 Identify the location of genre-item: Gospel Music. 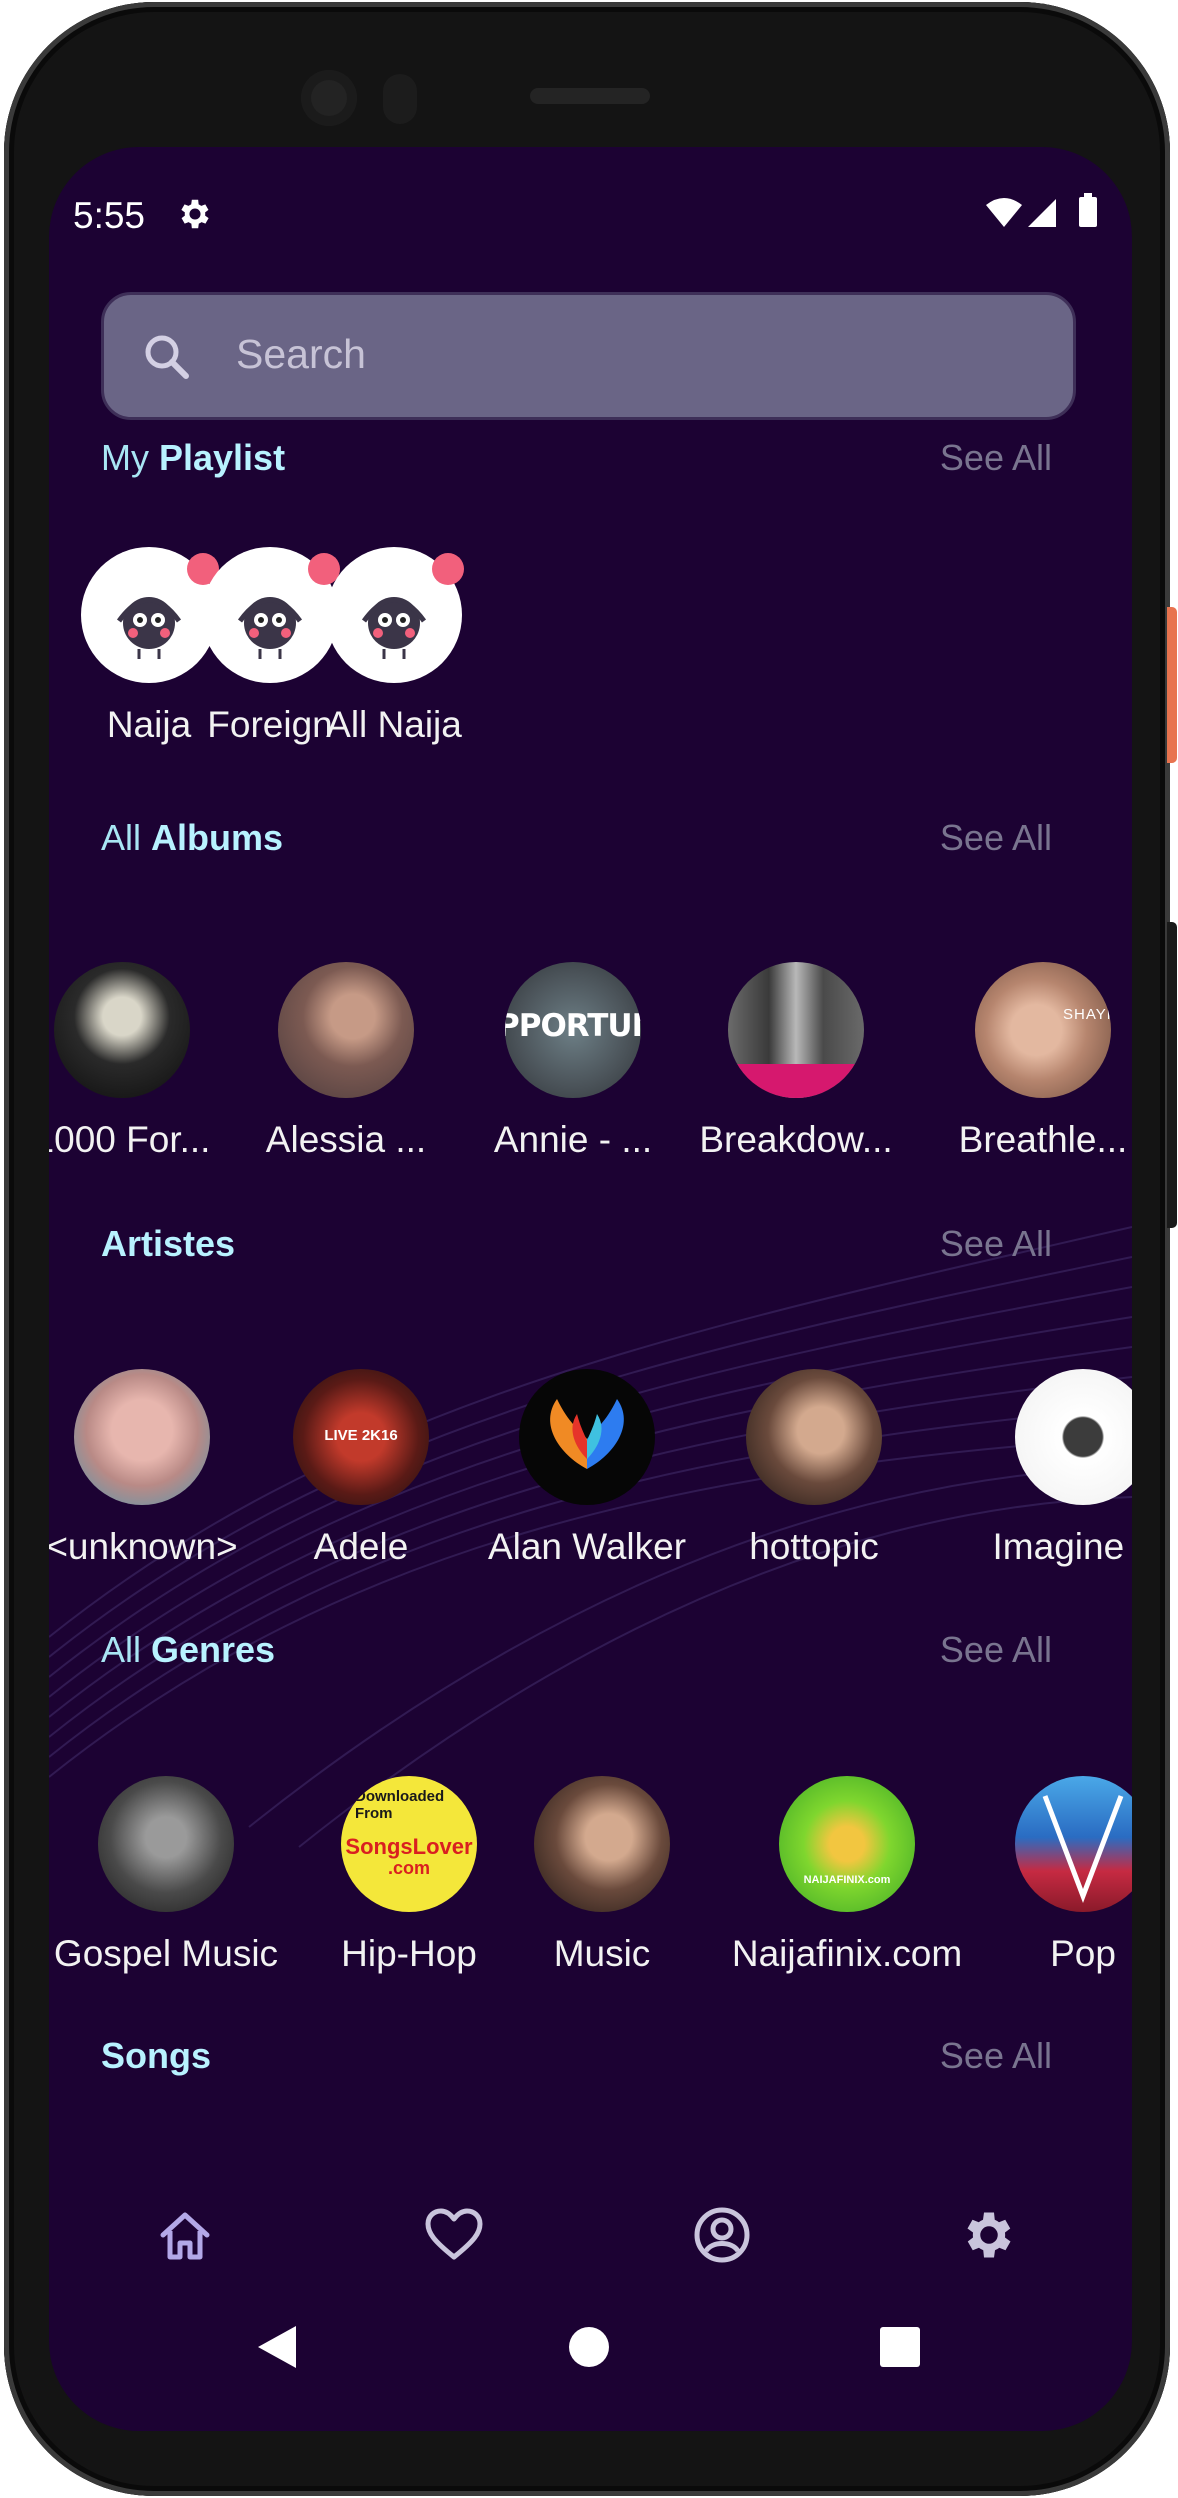
(167, 1875).